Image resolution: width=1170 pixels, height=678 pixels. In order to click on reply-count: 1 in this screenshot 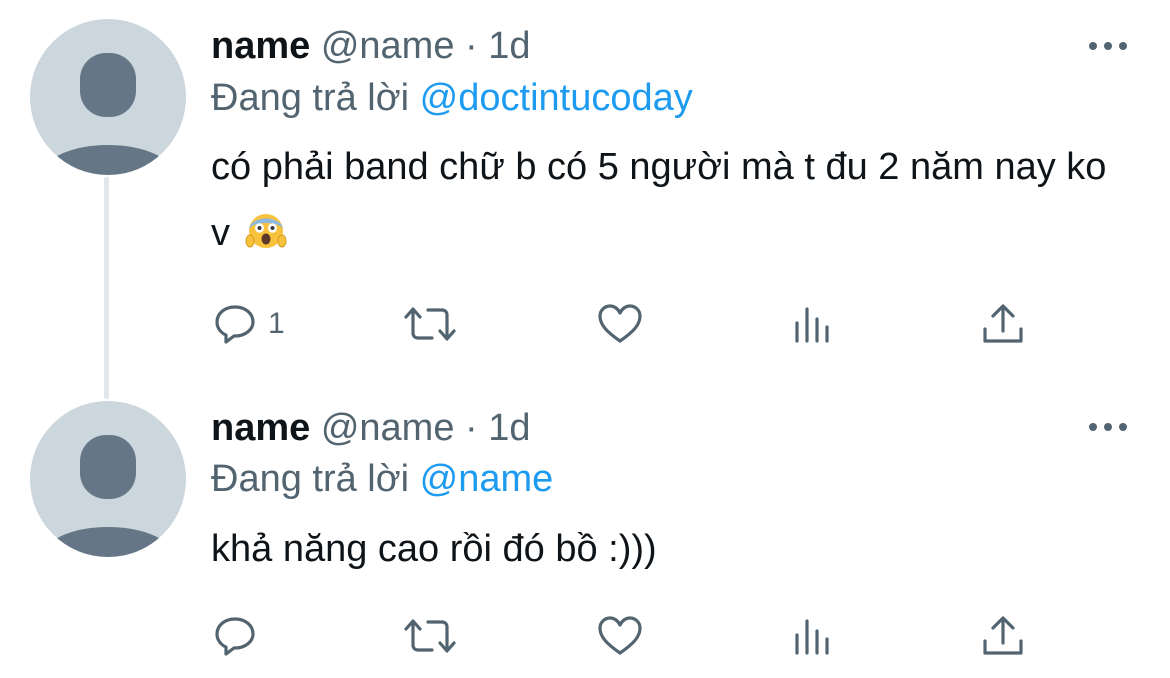, I will do `click(276, 323)`.